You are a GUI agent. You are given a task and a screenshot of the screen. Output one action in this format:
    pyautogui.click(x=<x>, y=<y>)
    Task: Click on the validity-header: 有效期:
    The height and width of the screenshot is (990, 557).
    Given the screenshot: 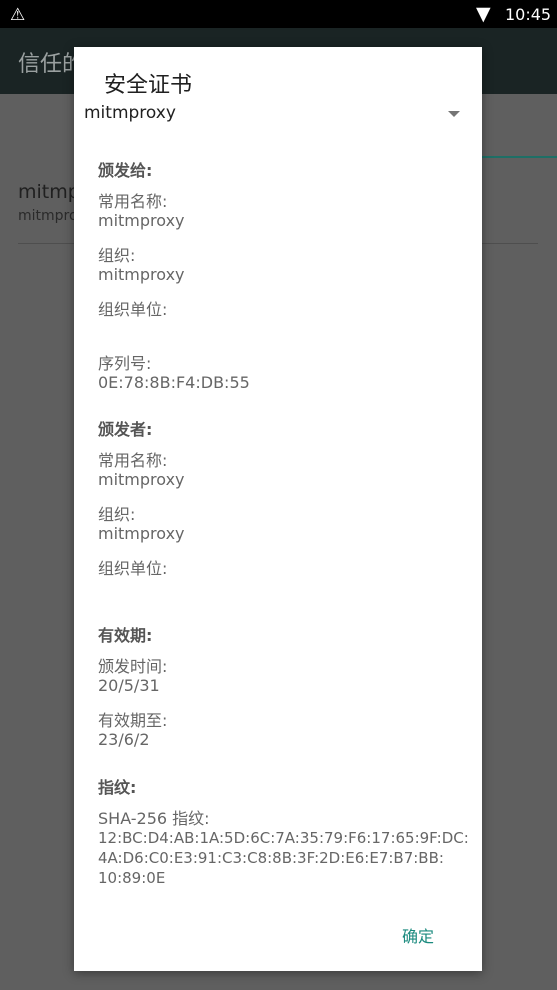 What is the action you would take?
    pyautogui.click(x=125, y=635)
    